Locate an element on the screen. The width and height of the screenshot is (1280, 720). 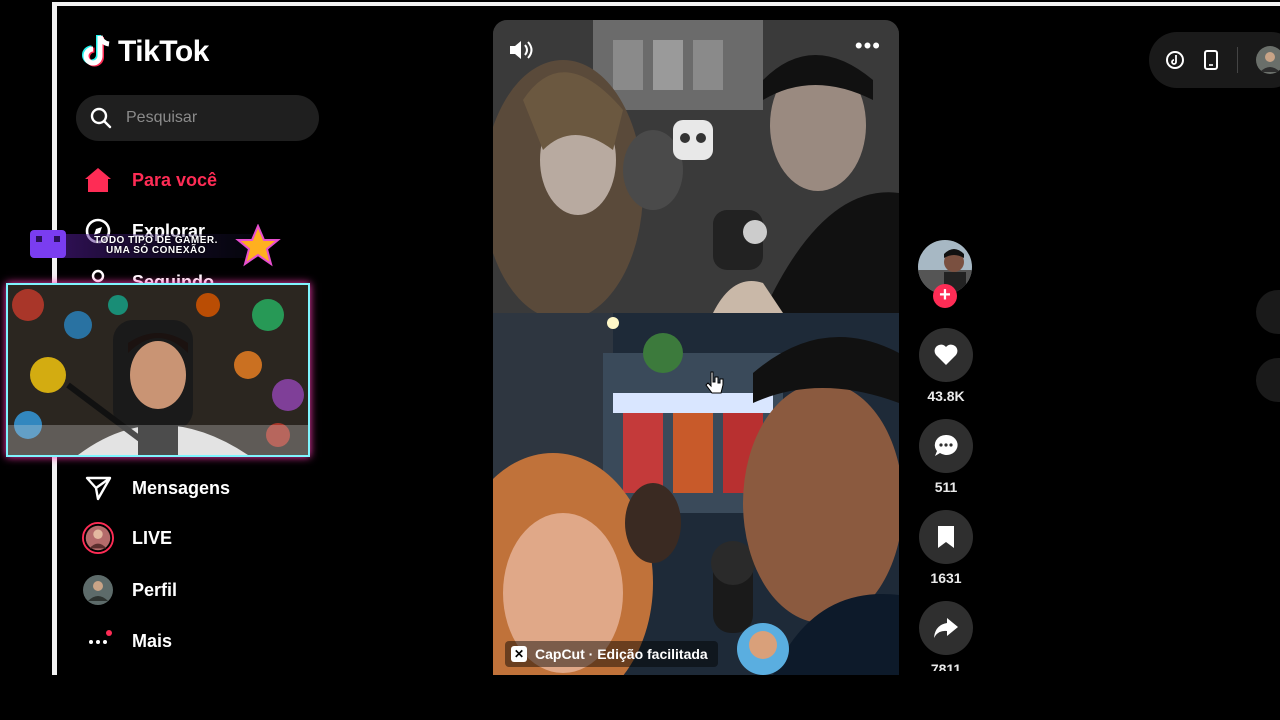
comment-icon is located at coordinates (946, 445).